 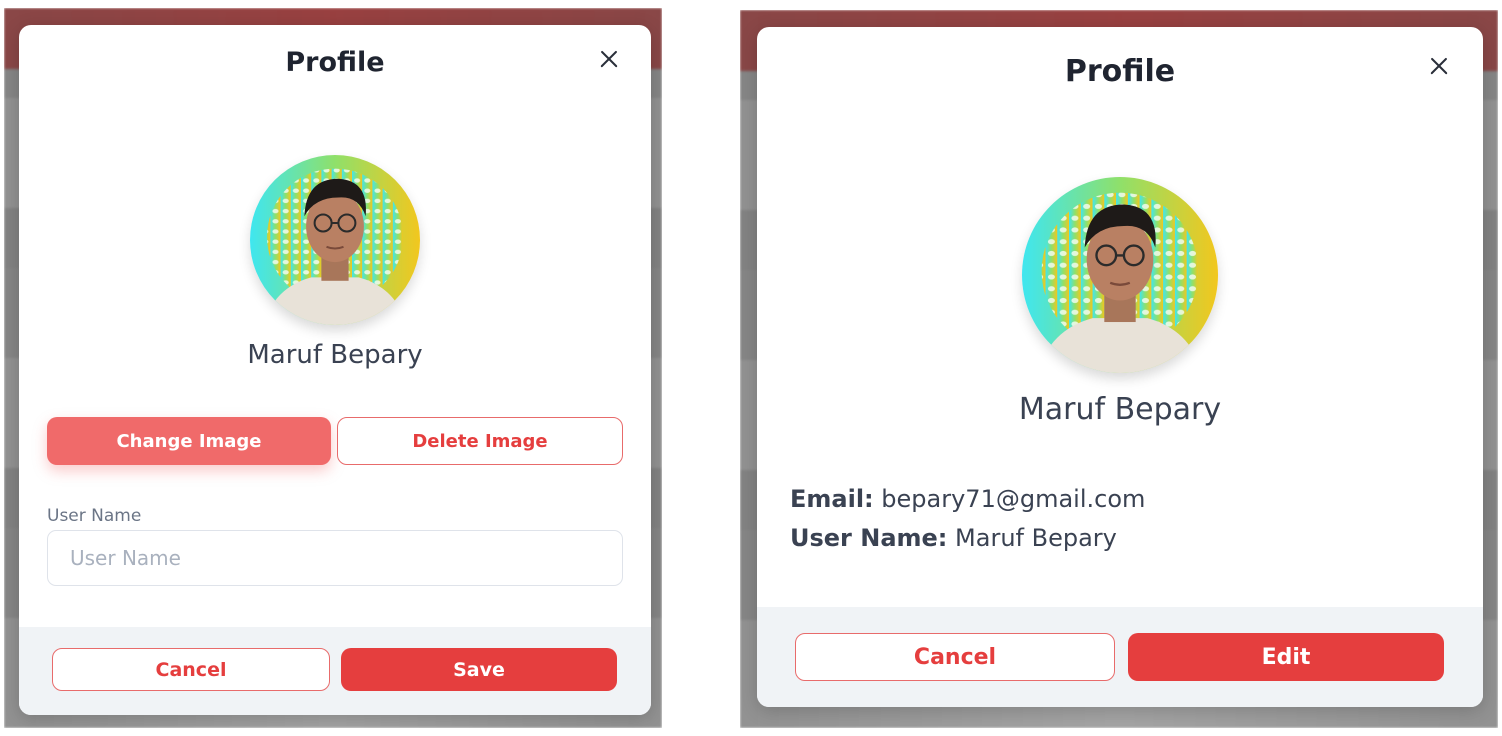 What do you see at coordinates (1286, 657) in the screenshot?
I see `edit-button: Edit` at bounding box center [1286, 657].